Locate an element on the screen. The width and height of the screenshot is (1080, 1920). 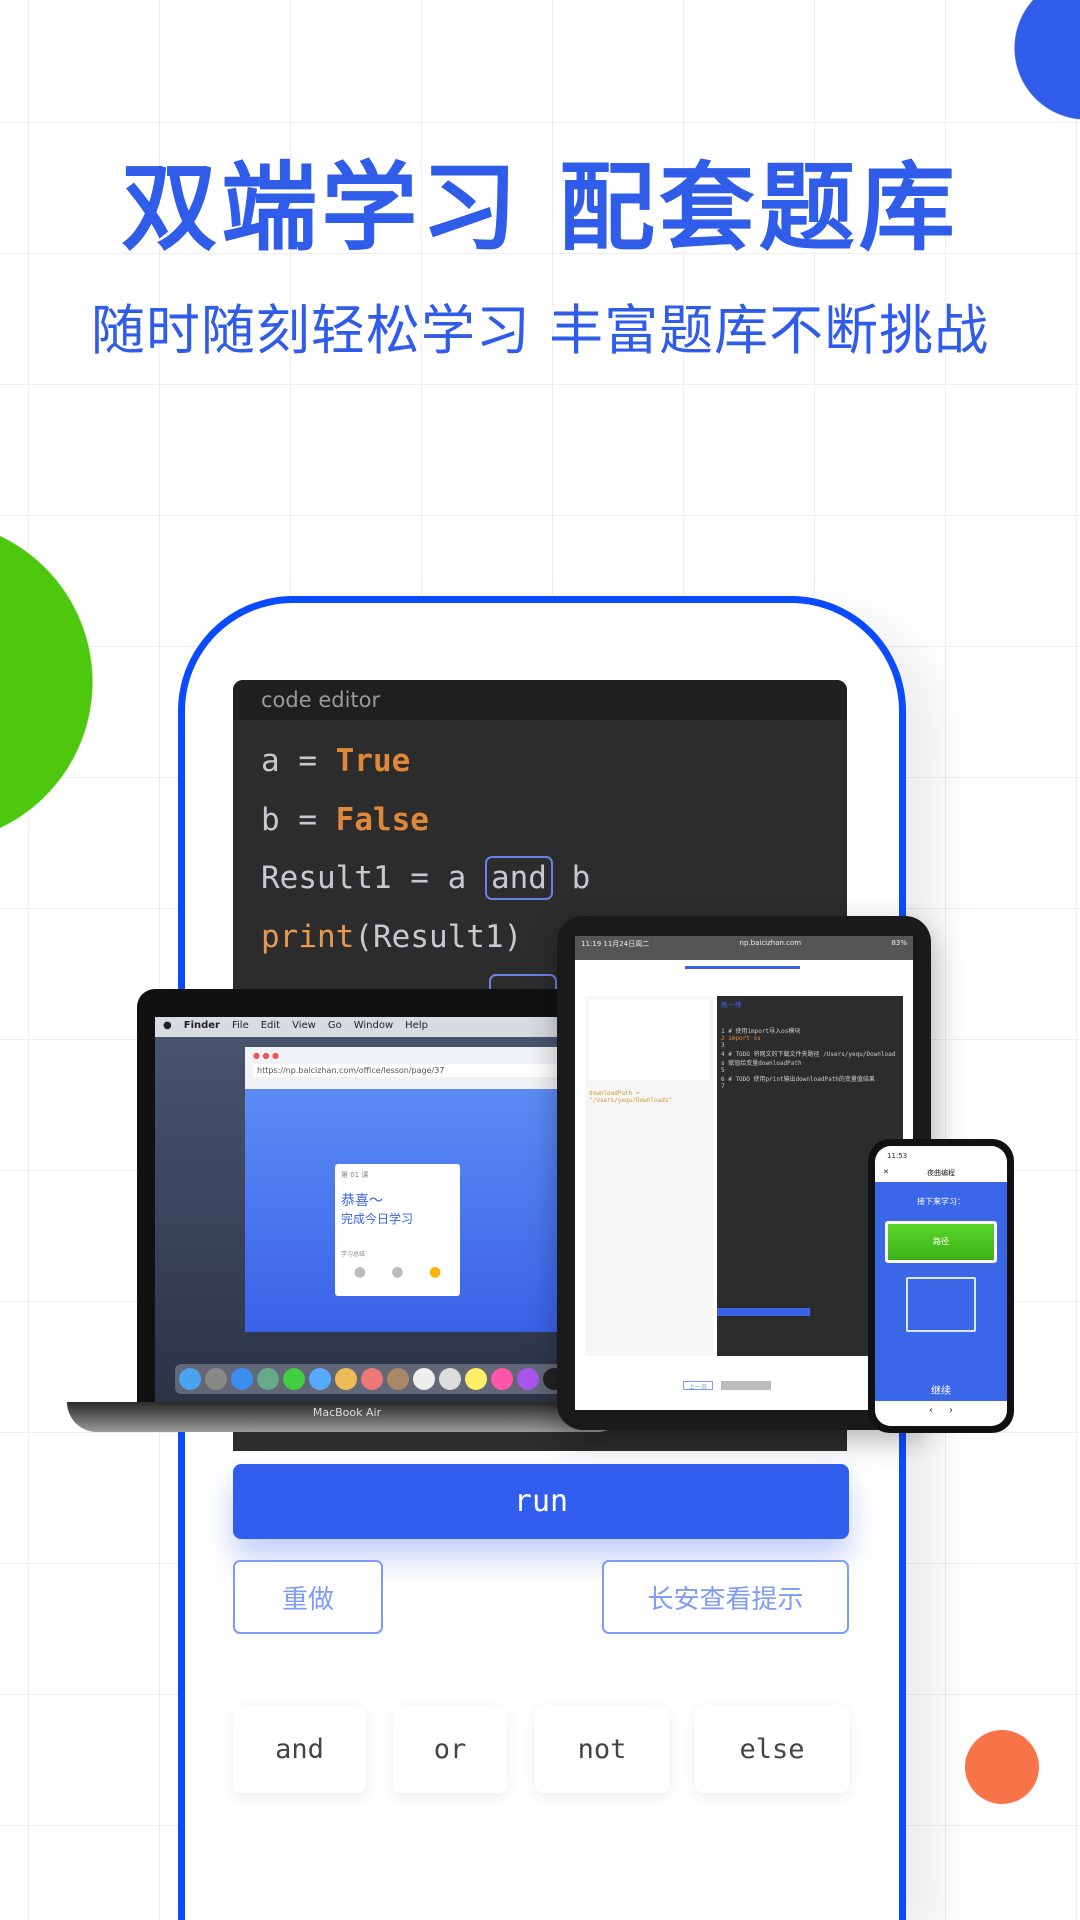
code-text: (Result1) is located at coordinates (438, 937).